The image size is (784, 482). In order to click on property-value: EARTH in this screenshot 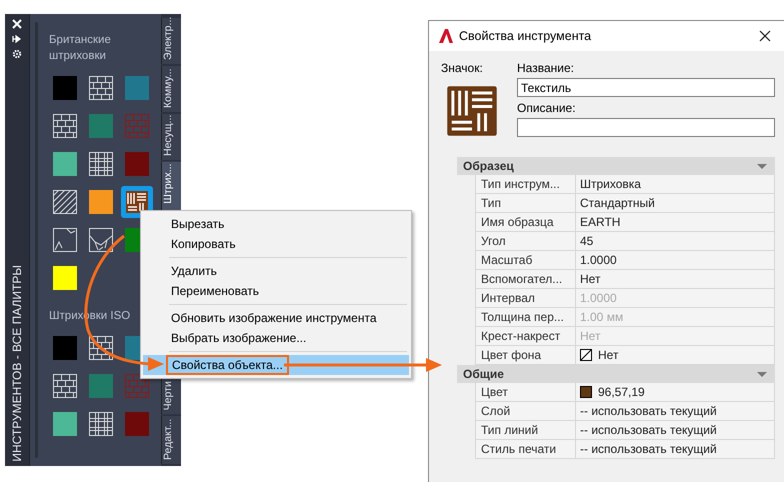, I will do `click(675, 222)`.